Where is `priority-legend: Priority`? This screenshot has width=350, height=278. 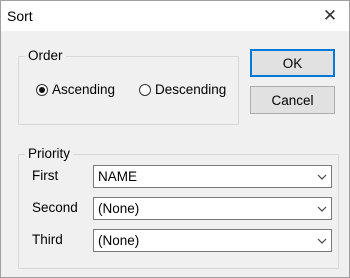
priority-legend: Priority is located at coordinates (49, 153).